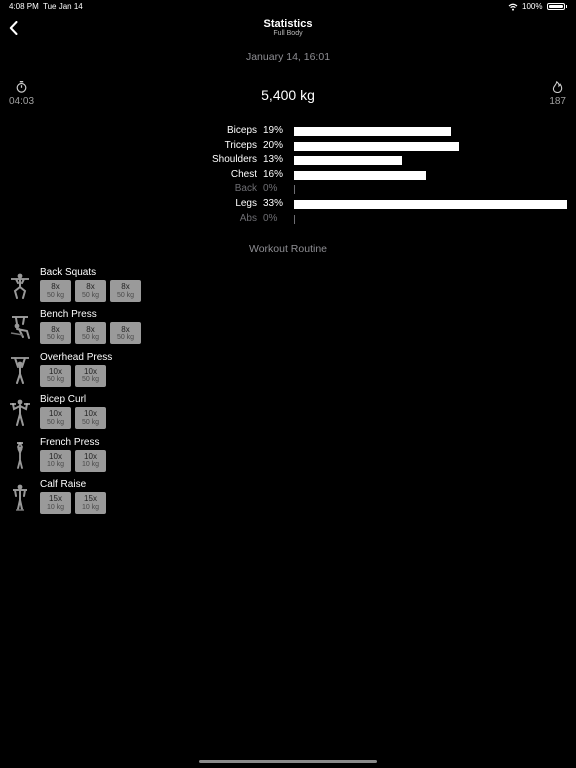 The height and width of the screenshot is (768, 576). What do you see at coordinates (76, 357) in the screenshot?
I see `exercise-name: Overhead Press` at bounding box center [76, 357].